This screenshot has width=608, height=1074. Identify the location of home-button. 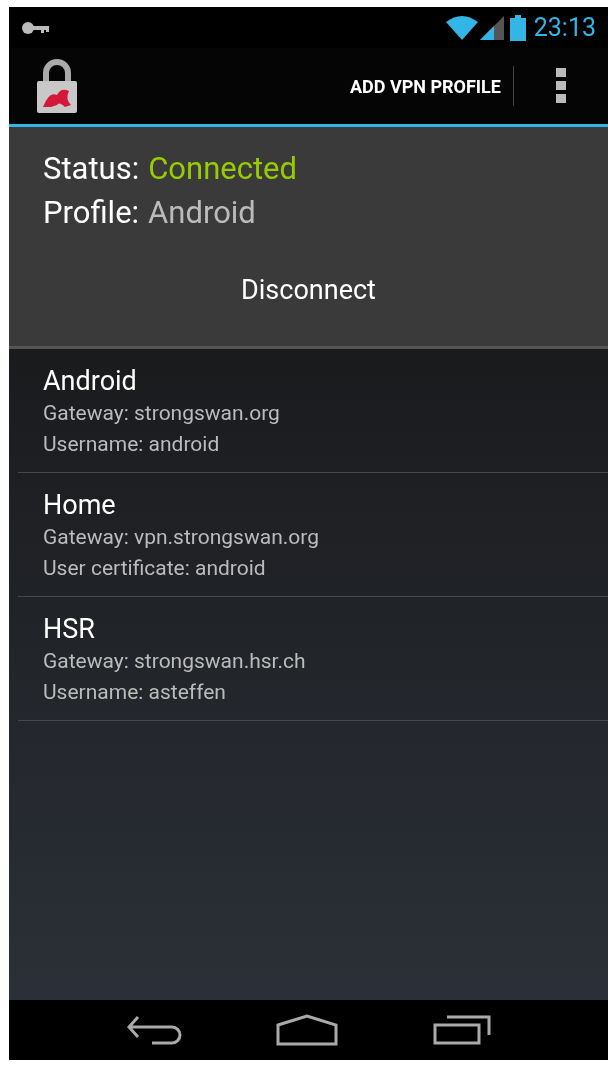
(307, 1030).